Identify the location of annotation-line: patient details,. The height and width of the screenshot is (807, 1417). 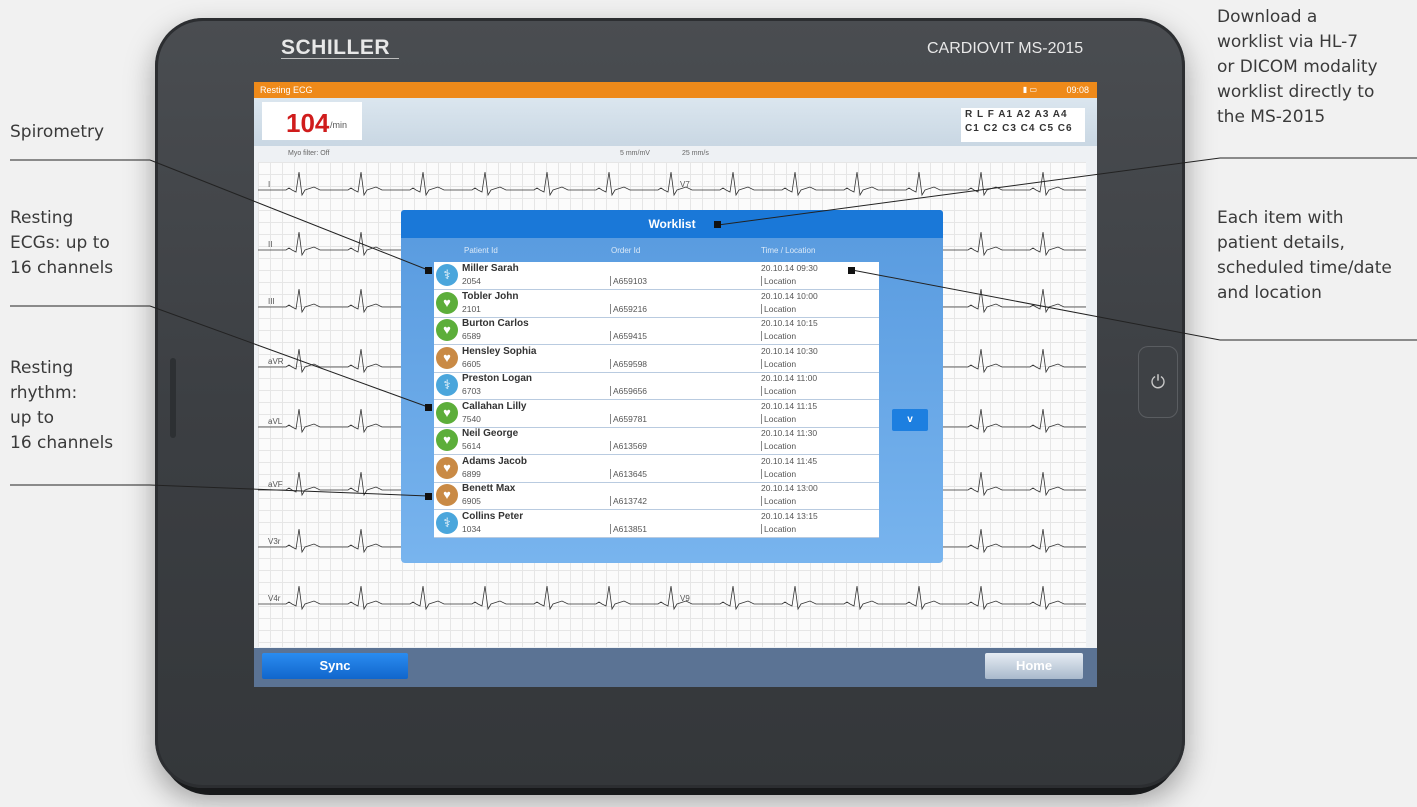
(1281, 243).